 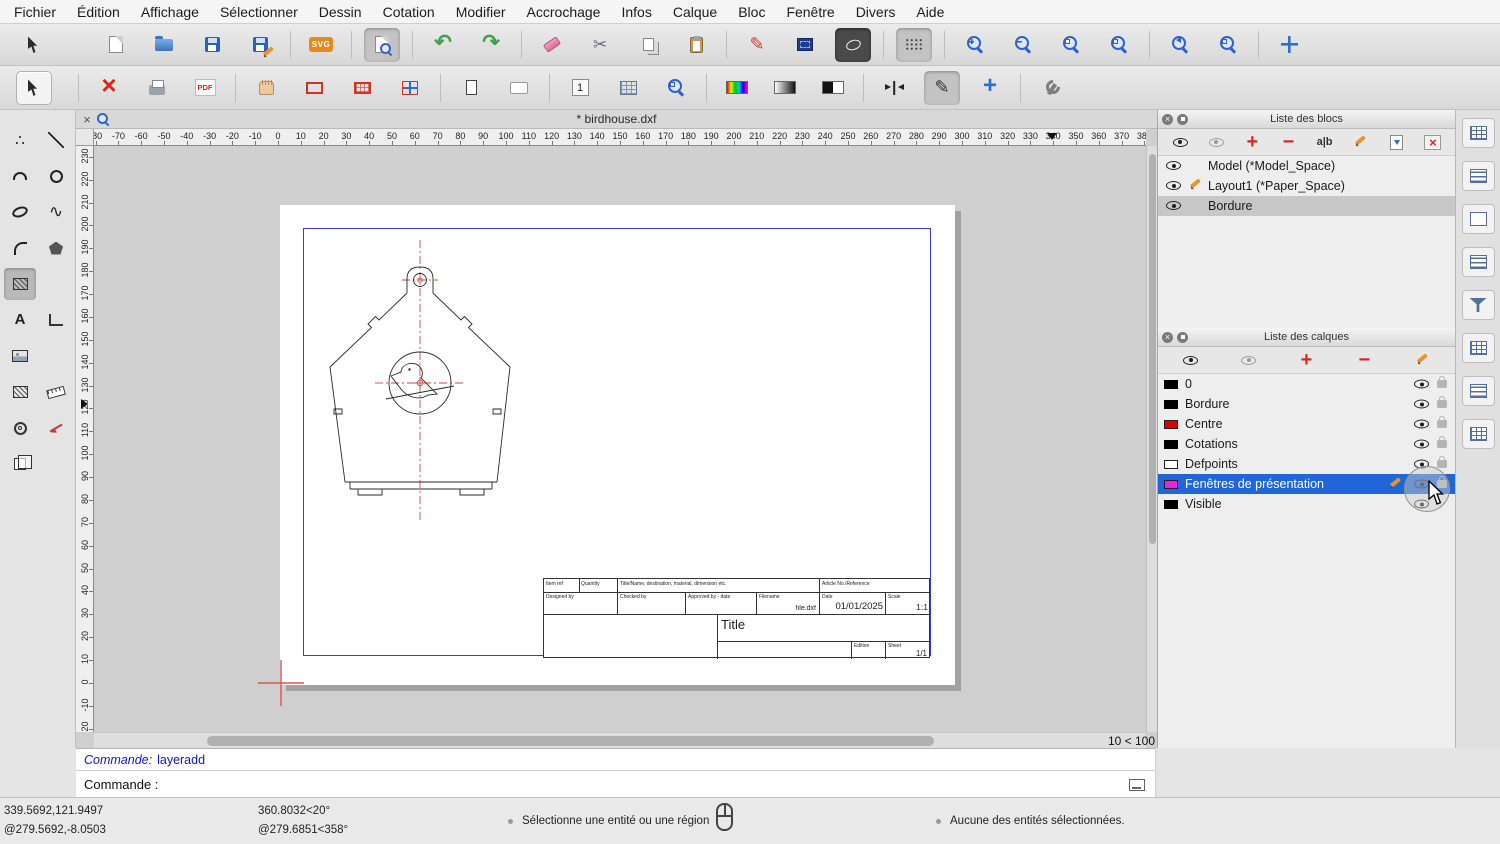 What do you see at coordinates (914, 44) in the screenshot?
I see `grid-toggle-button` at bounding box center [914, 44].